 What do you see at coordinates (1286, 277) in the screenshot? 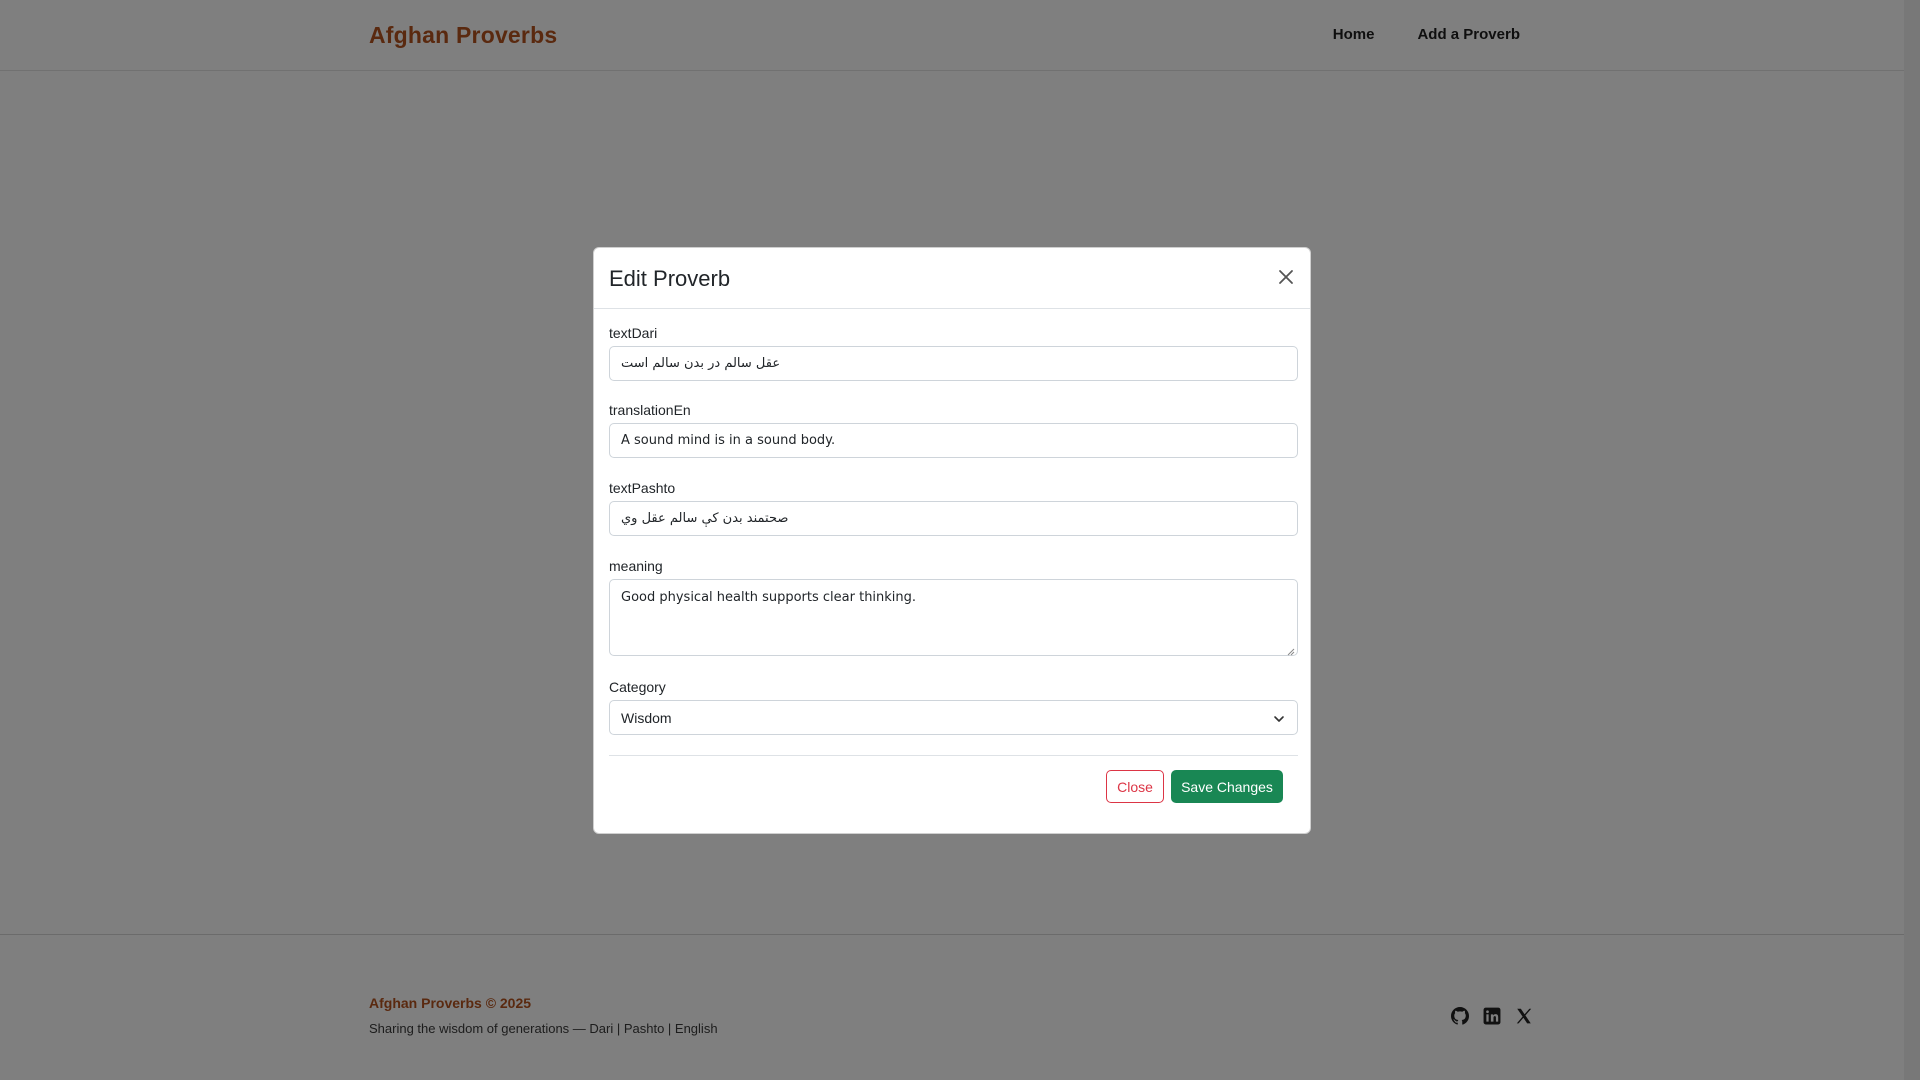
I see `close-icon` at bounding box center [1286, 277].